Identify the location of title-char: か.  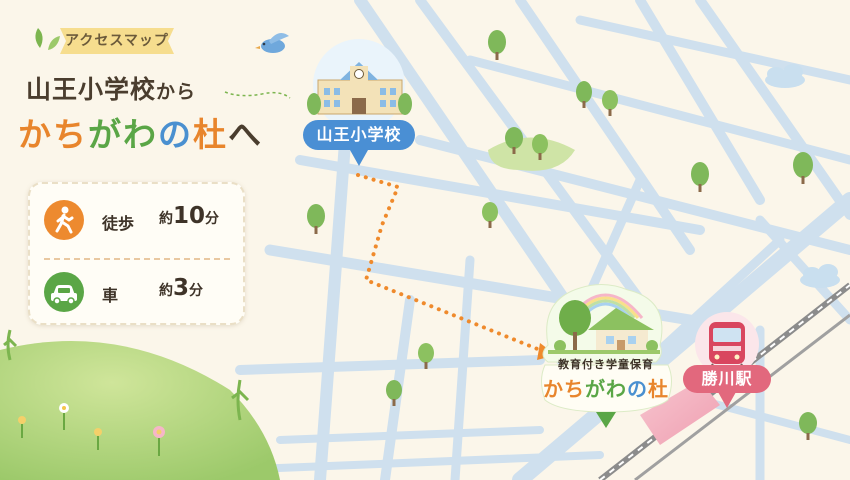
(35, 134).